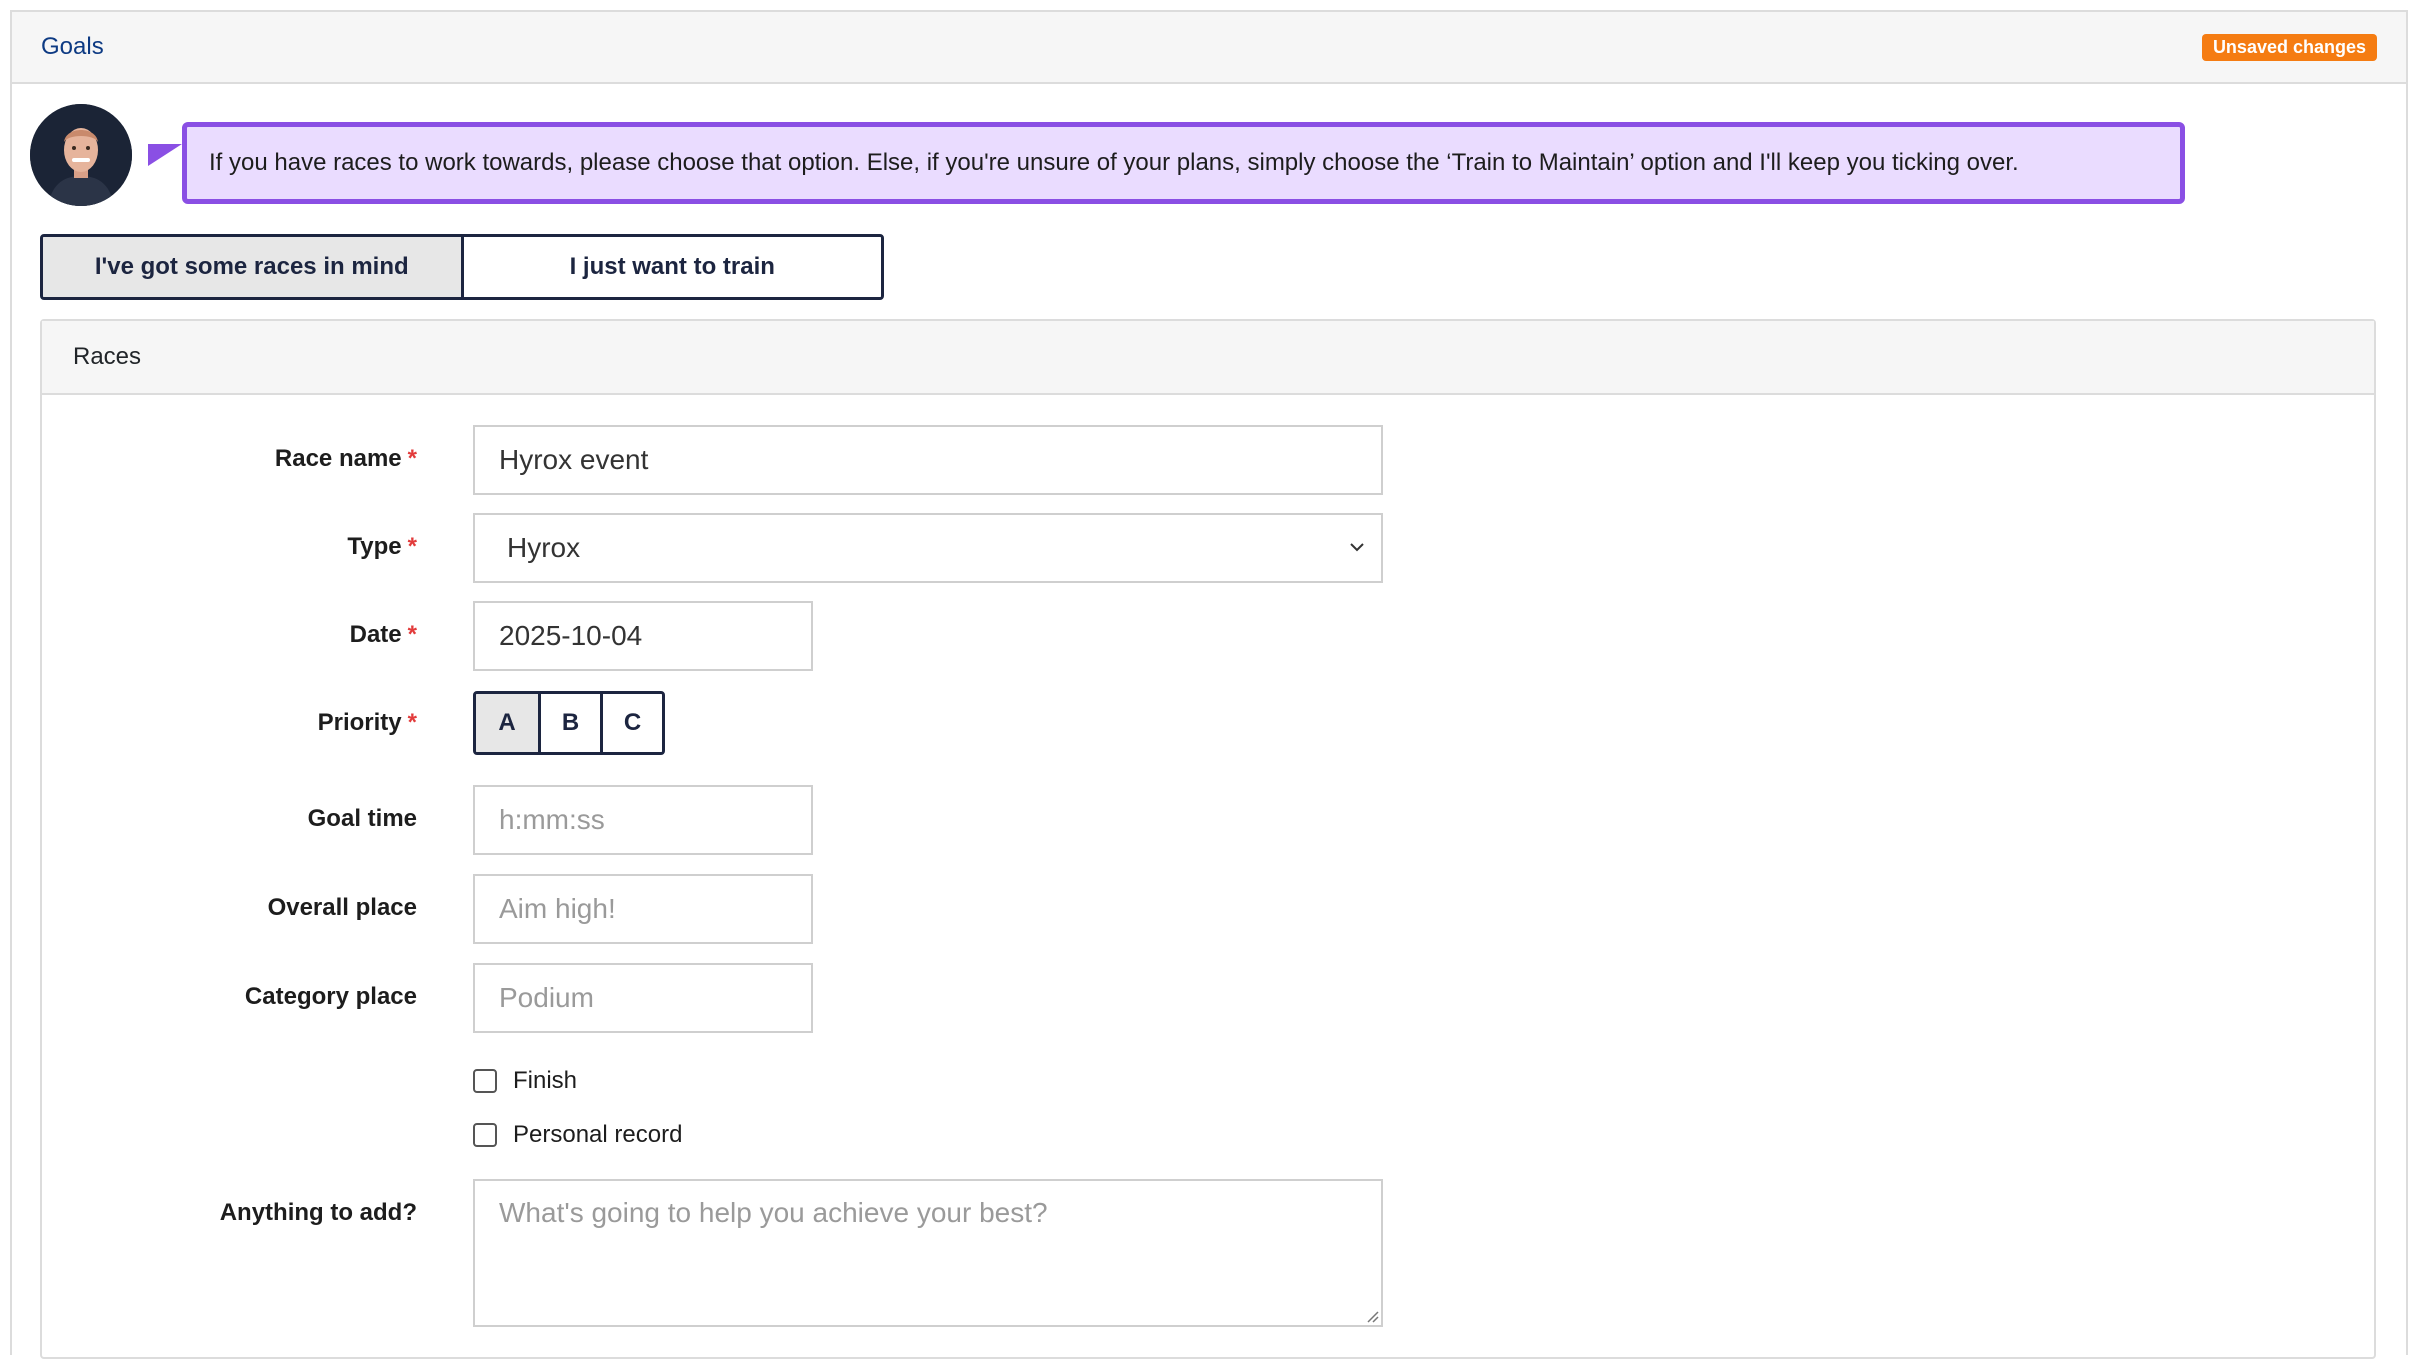  I want to click on coach-avatar, so click(81, 155).